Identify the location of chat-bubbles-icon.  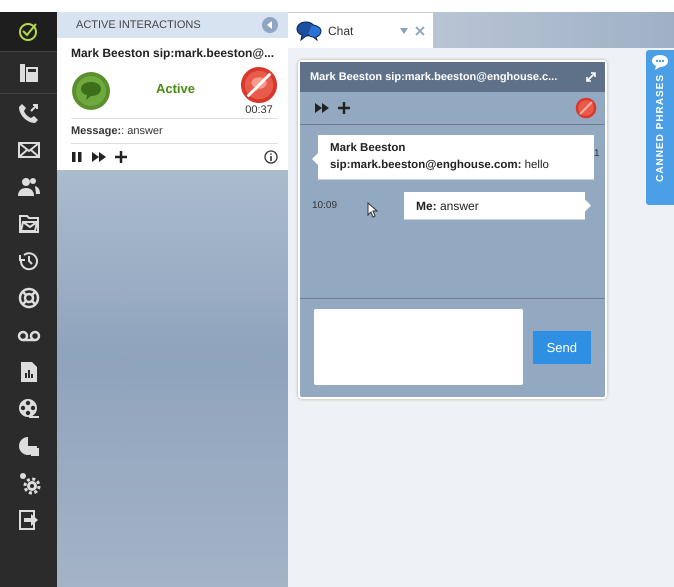
(309, 30).